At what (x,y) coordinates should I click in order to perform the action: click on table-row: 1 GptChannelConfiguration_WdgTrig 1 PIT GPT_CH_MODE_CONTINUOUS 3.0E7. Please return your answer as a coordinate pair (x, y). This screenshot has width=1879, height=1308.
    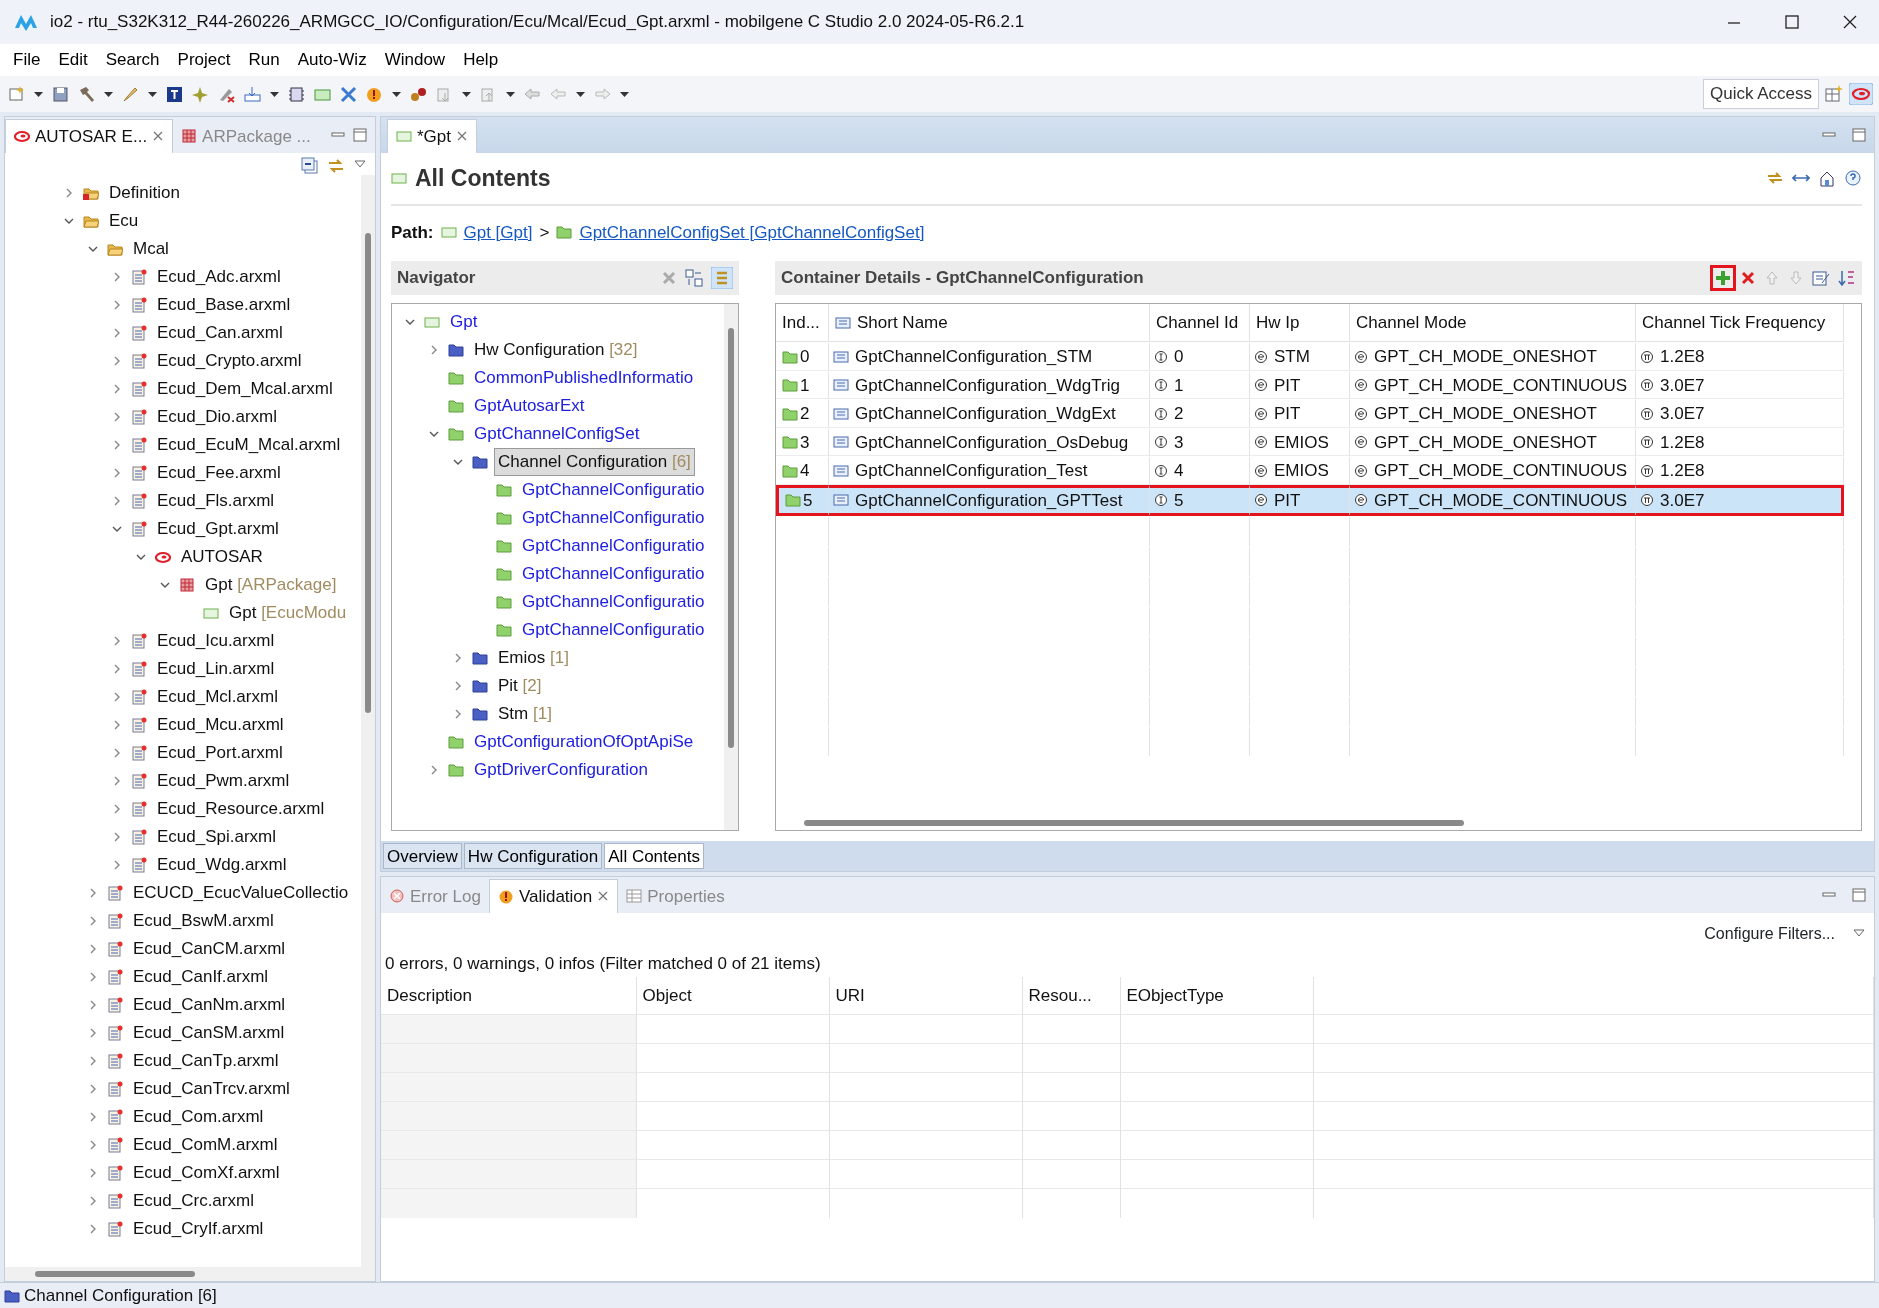
    Looking at the image, I should click on (1310, 384).